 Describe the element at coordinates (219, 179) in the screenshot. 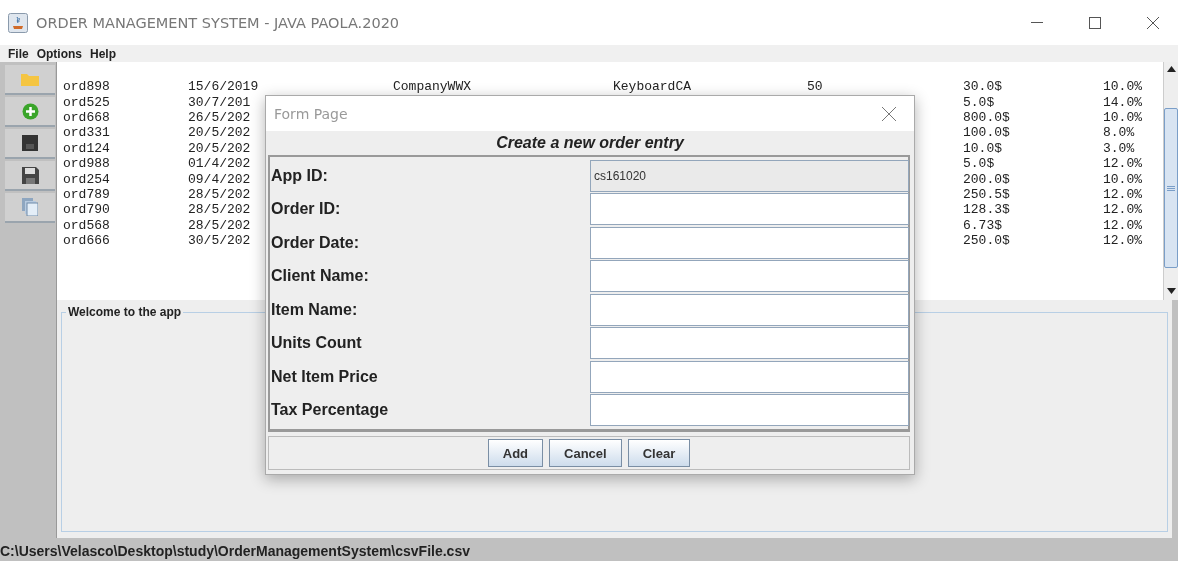

I see `table-cell: 09/4/202` at that location.